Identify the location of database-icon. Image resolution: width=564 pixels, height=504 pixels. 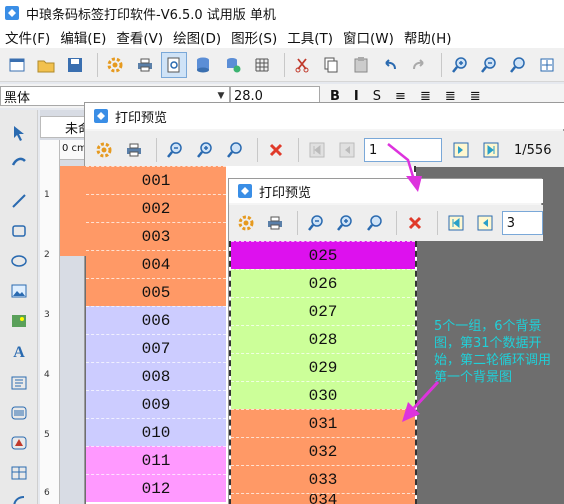
(203, 65).